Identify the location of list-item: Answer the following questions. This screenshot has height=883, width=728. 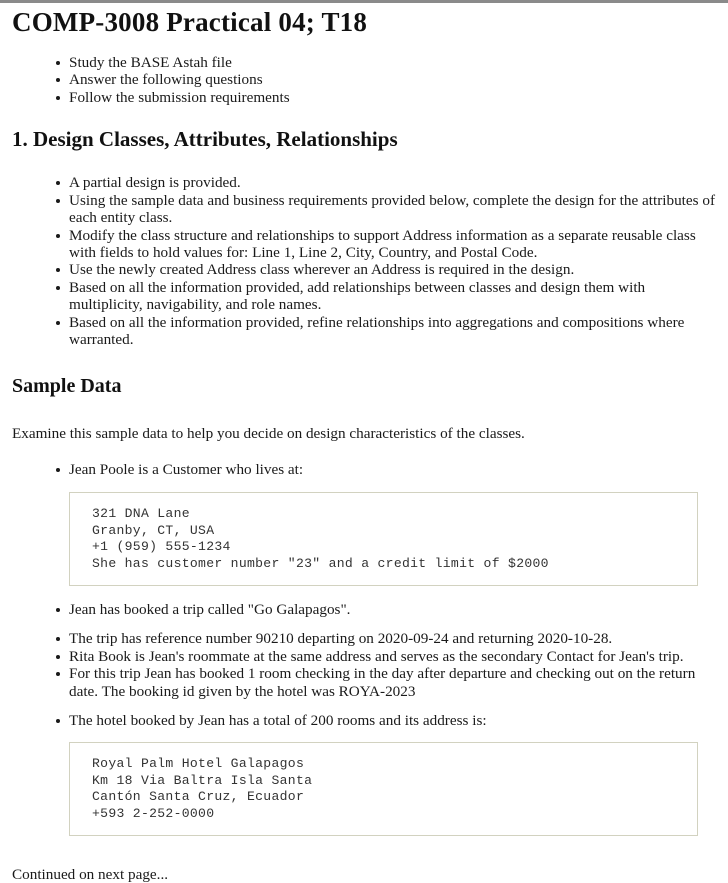
(386, 79).